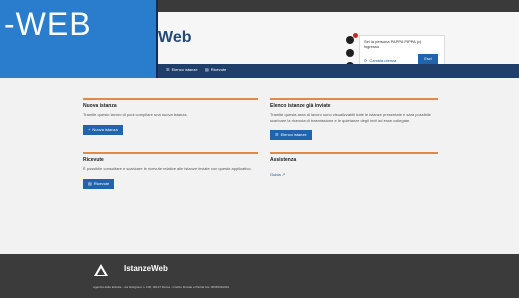 The width and height of the screenshot is (519, 298). I want to click on user-welcome-text: Sei la persona PAPPA PIPPA (c) ingresso, so click(393, 44).